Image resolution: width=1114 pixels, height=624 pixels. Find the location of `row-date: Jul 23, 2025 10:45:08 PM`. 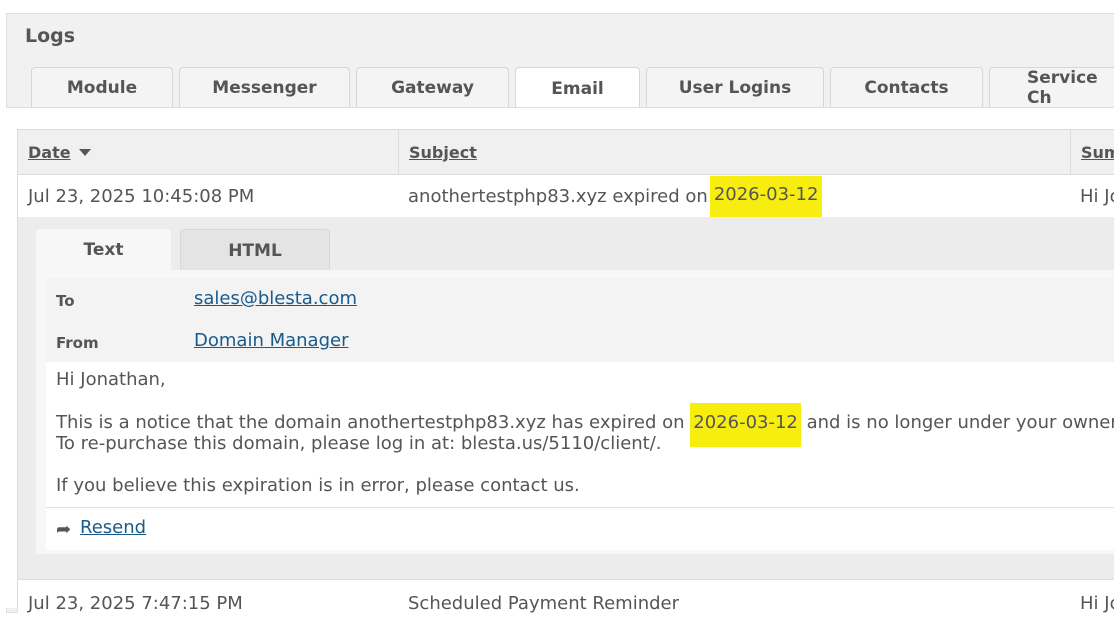

row-date: Jul 23, 2025 10:45:08 PM is located at coordinates (141, 196).